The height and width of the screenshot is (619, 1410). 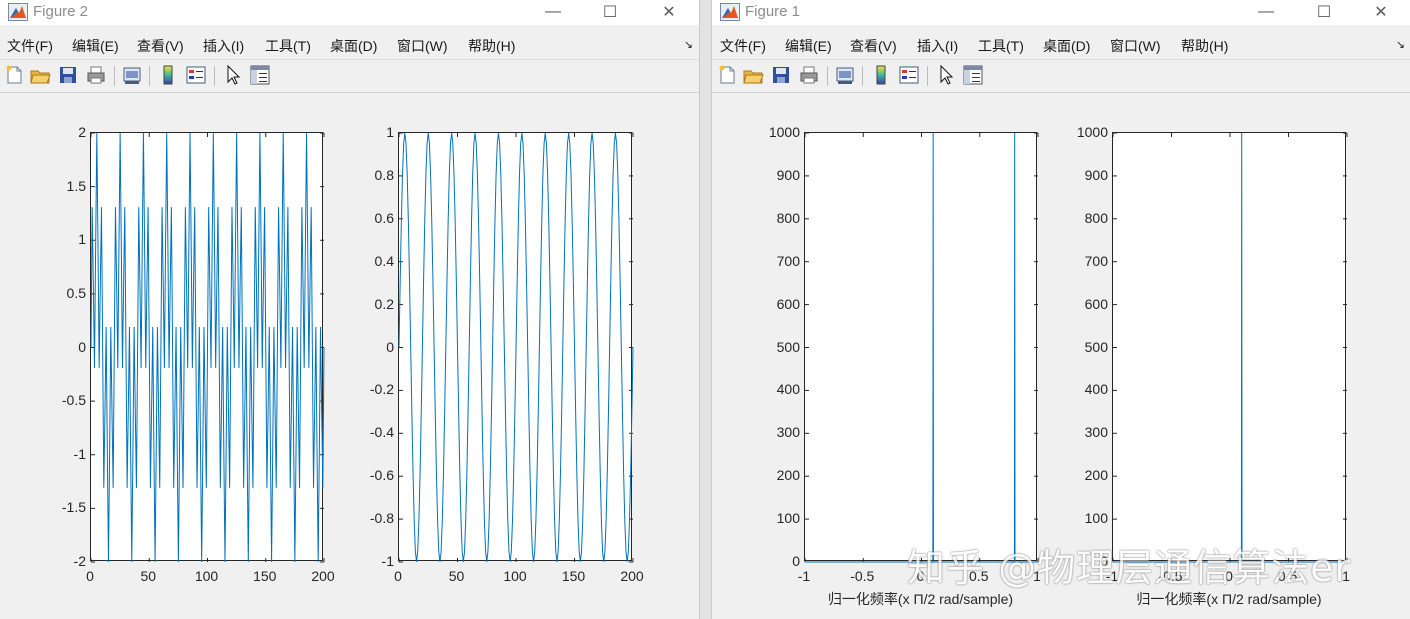 I want to click on minimize-icon: —, so click(x=1266, y=11).